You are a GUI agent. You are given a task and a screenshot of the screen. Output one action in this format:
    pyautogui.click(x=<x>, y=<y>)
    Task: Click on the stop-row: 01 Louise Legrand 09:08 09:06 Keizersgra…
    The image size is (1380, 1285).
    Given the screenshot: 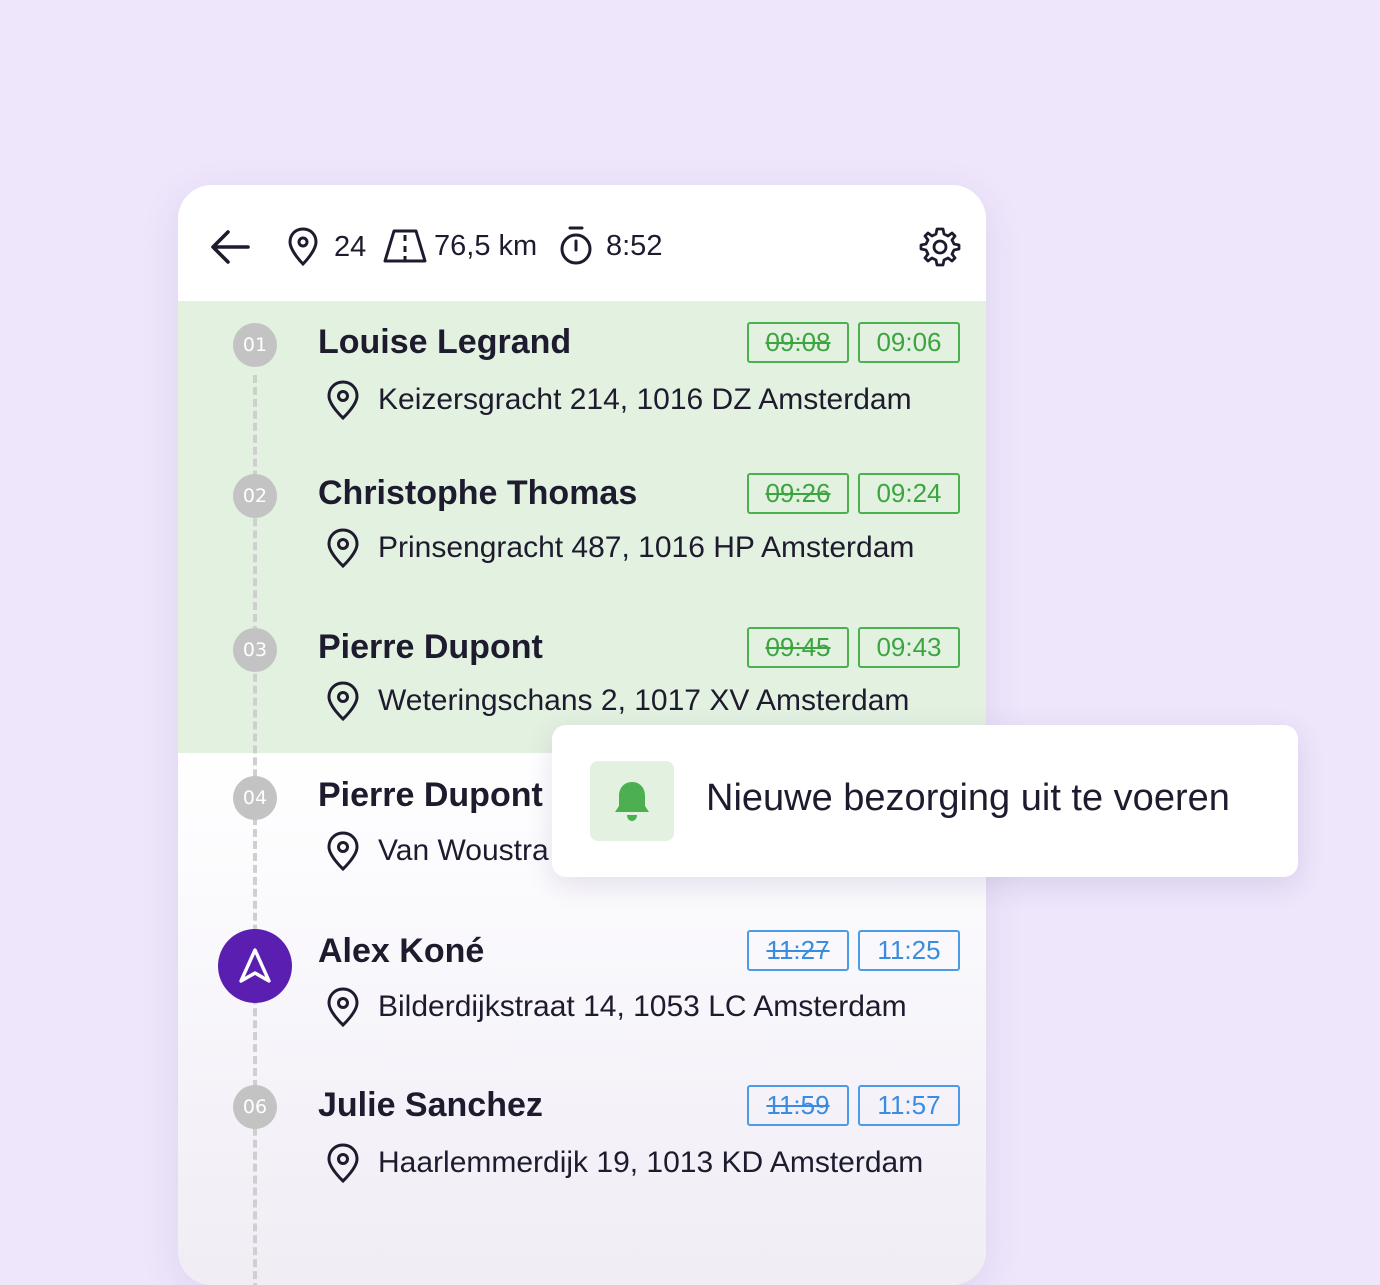 What is the action you would take?
    pyautogui.click(x=582, y=380)
    